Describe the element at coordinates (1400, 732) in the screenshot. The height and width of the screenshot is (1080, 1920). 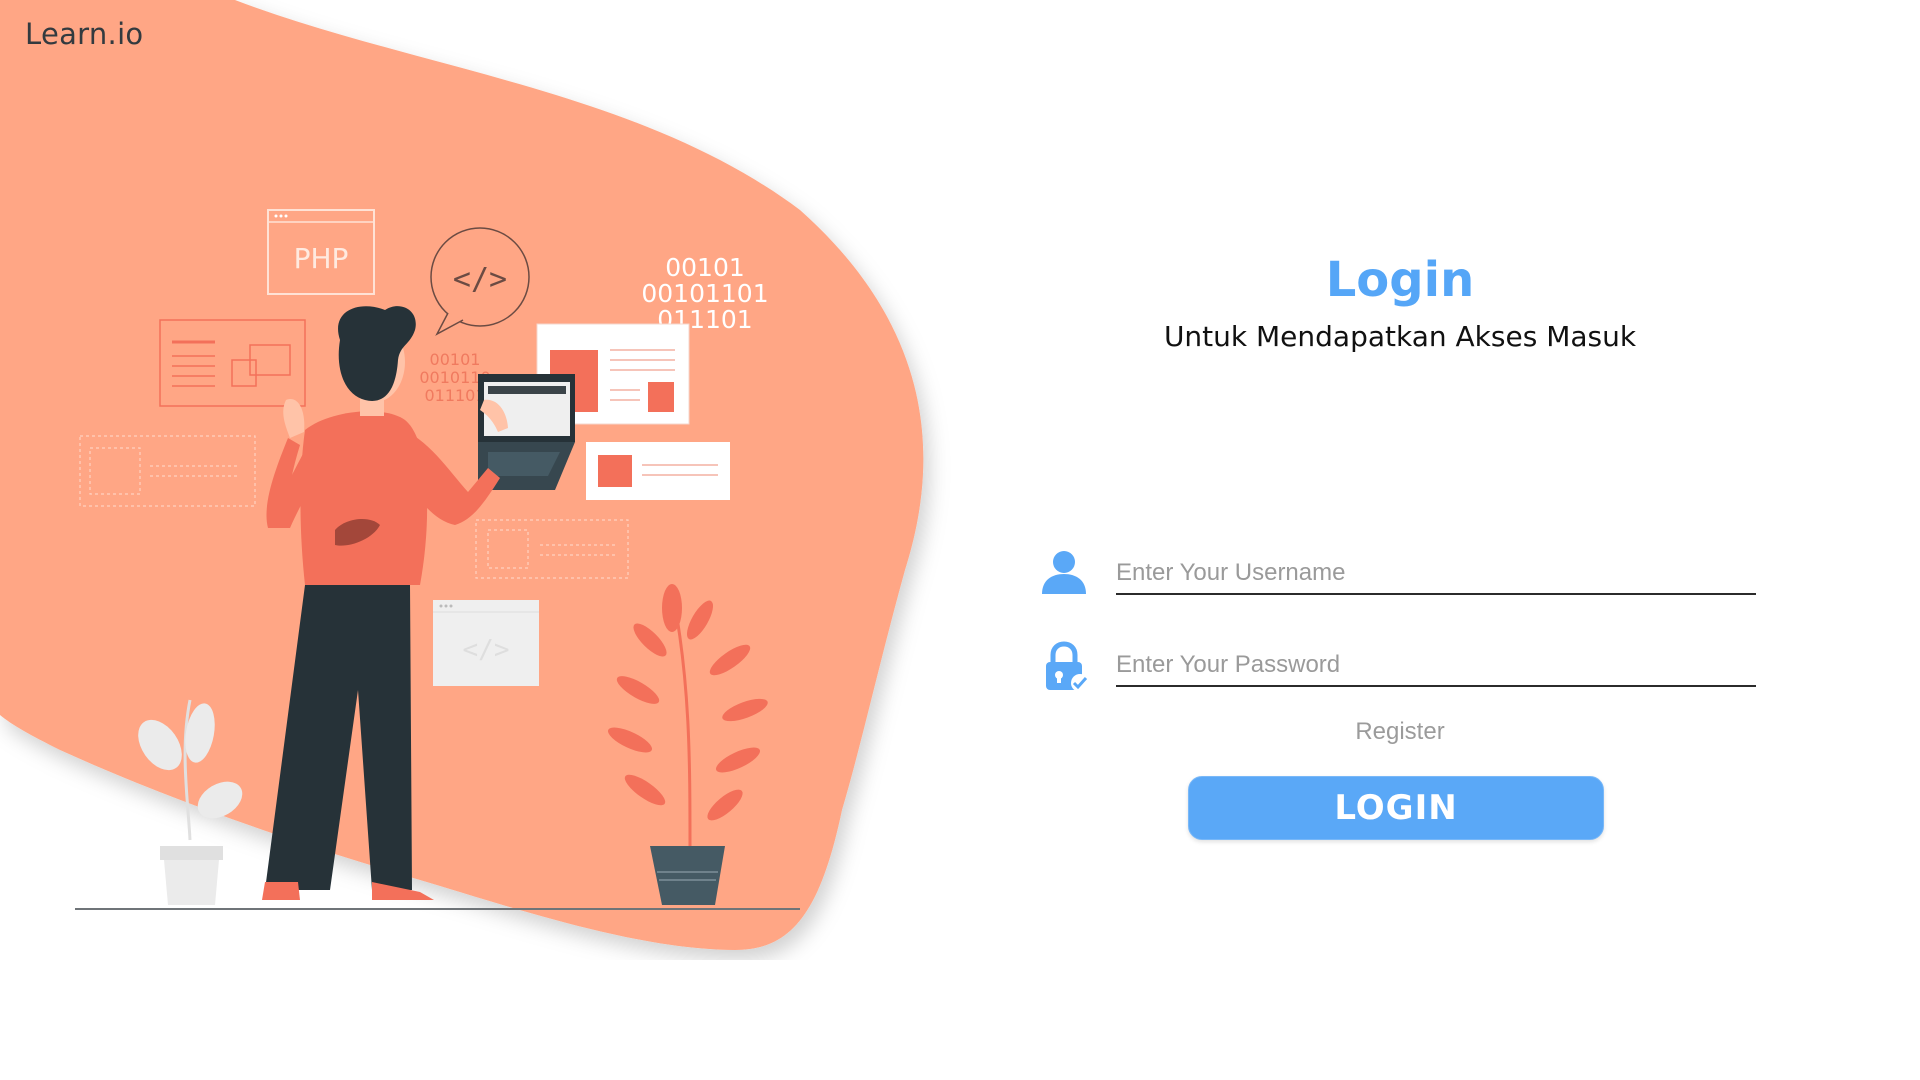
I see `register-link: Register` at that location.